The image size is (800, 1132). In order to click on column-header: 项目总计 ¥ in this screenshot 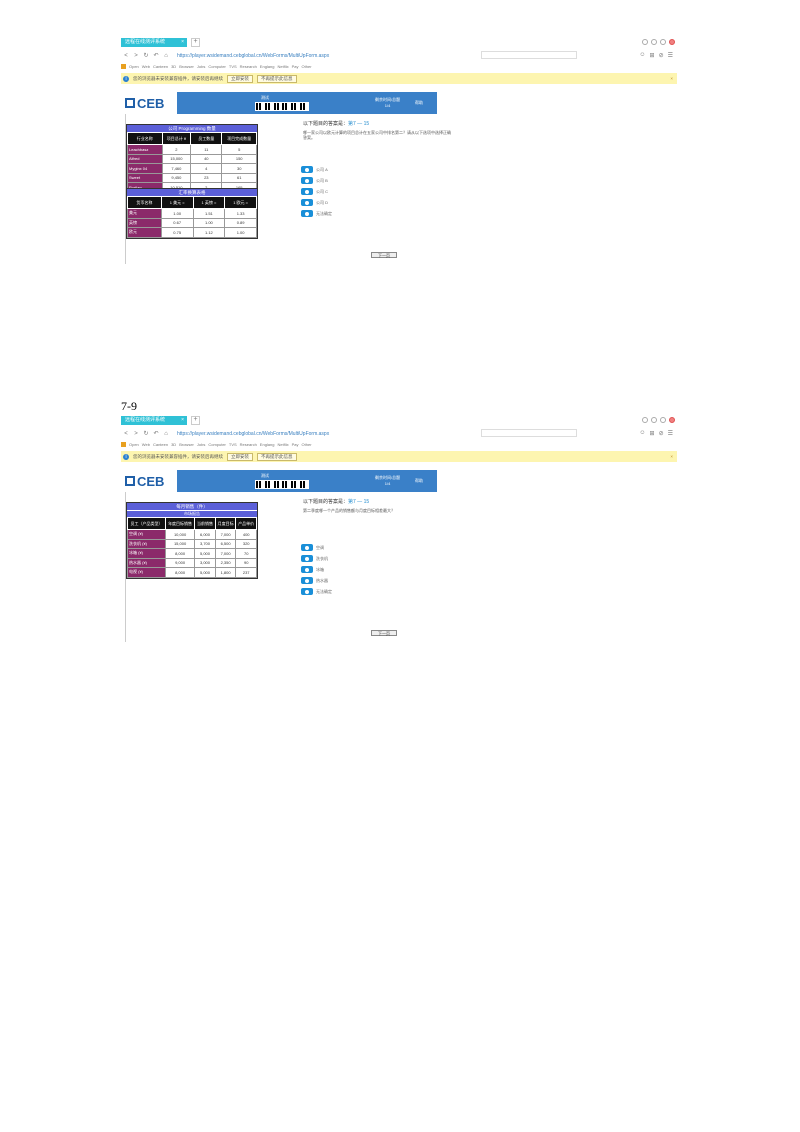, I will do `click(176, 138)`.